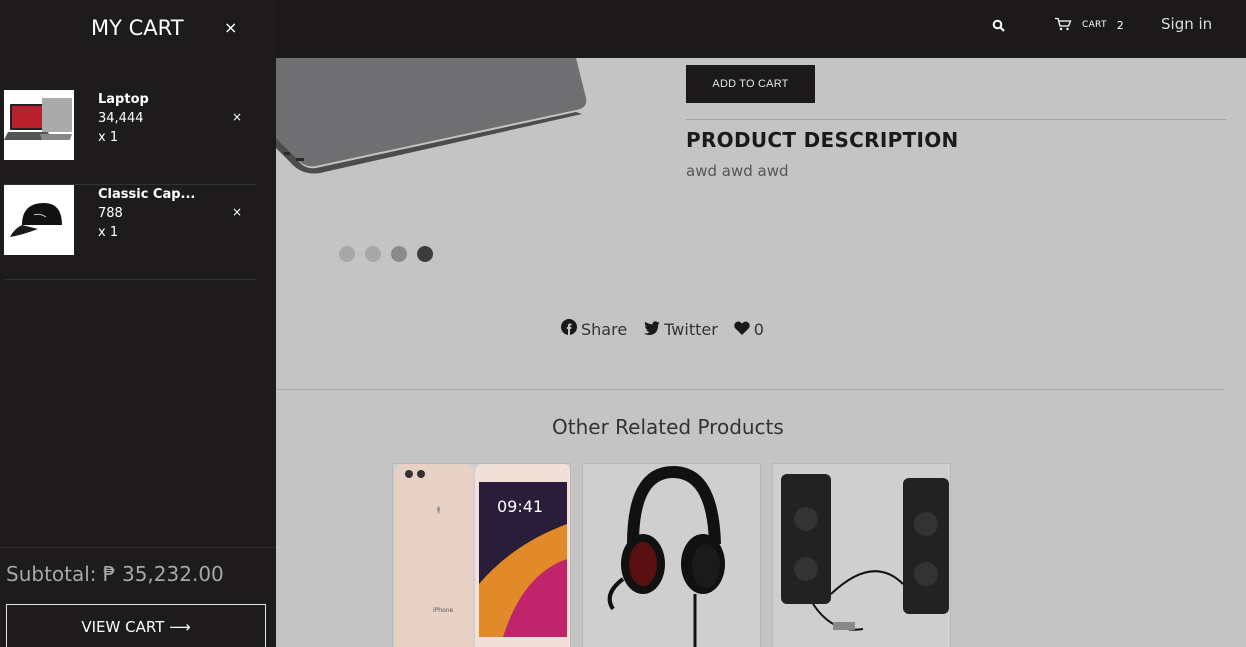 This screenshot has width=1246, height=647. I want to click on headset-image, so click(671, 555).